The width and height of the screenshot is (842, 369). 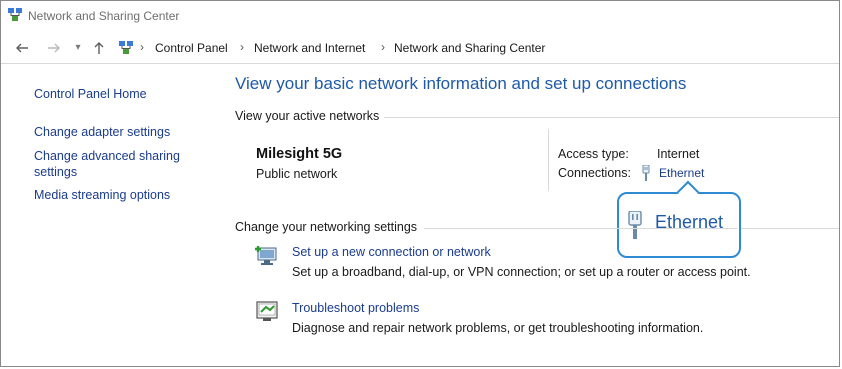 I want to click on breadcrumb-network-internet: Network and Internet, so click(x=309, y=48).